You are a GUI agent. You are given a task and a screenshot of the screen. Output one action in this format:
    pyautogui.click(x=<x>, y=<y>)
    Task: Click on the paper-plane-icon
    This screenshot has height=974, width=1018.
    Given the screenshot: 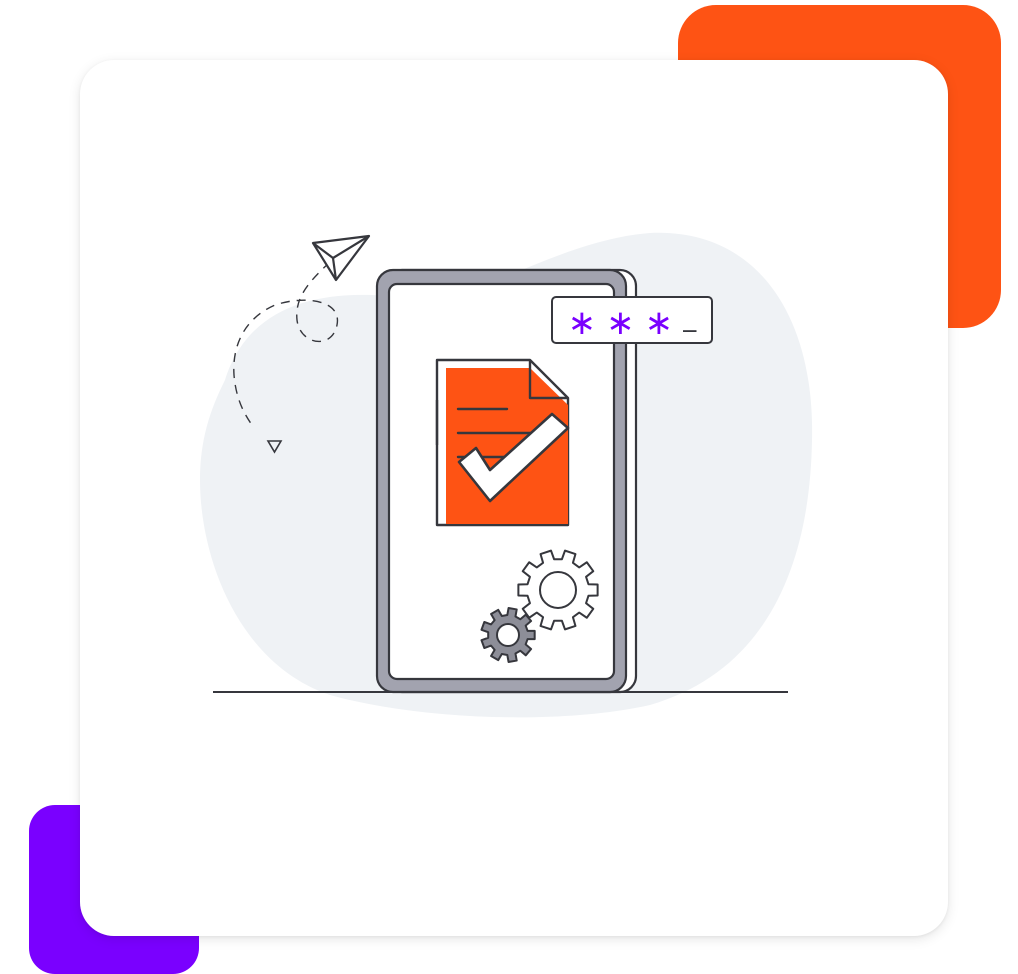 What is the action you would take?
    pyautogui.click(x=341, y=258)
    